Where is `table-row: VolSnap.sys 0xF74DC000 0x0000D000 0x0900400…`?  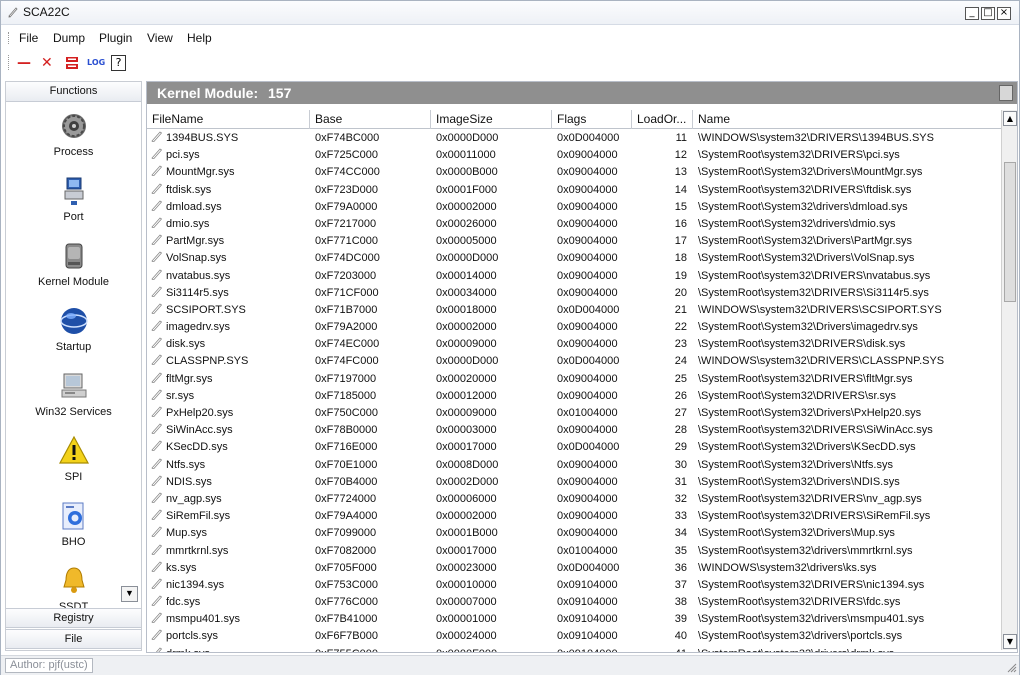 table-row: VolSnap.sys 0xF74DC000 0x0000D000 0x0900400… is located at coordinates (574, 258).